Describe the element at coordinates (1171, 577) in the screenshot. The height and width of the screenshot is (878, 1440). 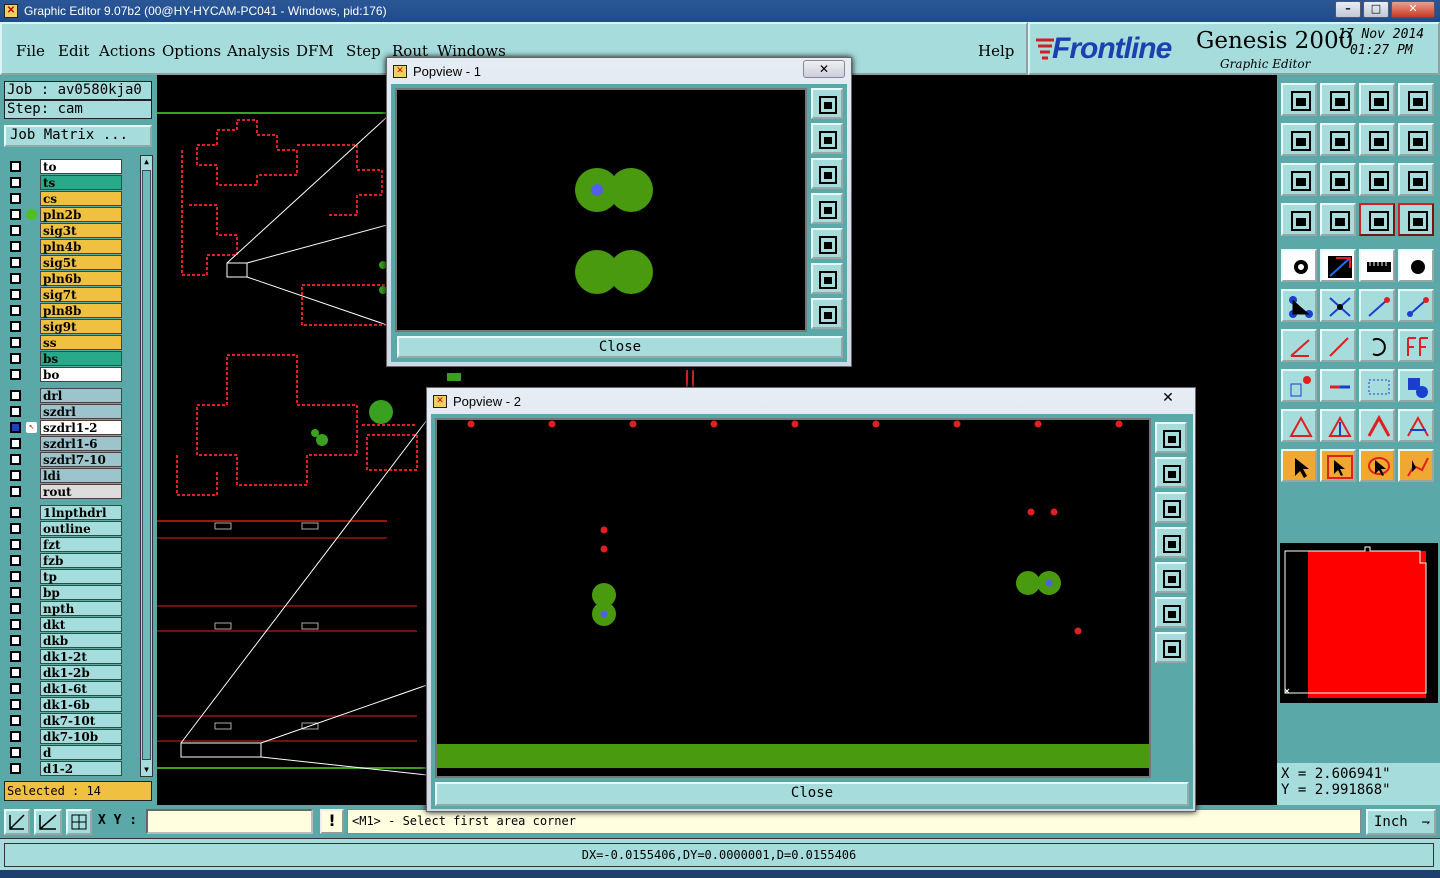
I see `popview-pan-right-button` at that location.